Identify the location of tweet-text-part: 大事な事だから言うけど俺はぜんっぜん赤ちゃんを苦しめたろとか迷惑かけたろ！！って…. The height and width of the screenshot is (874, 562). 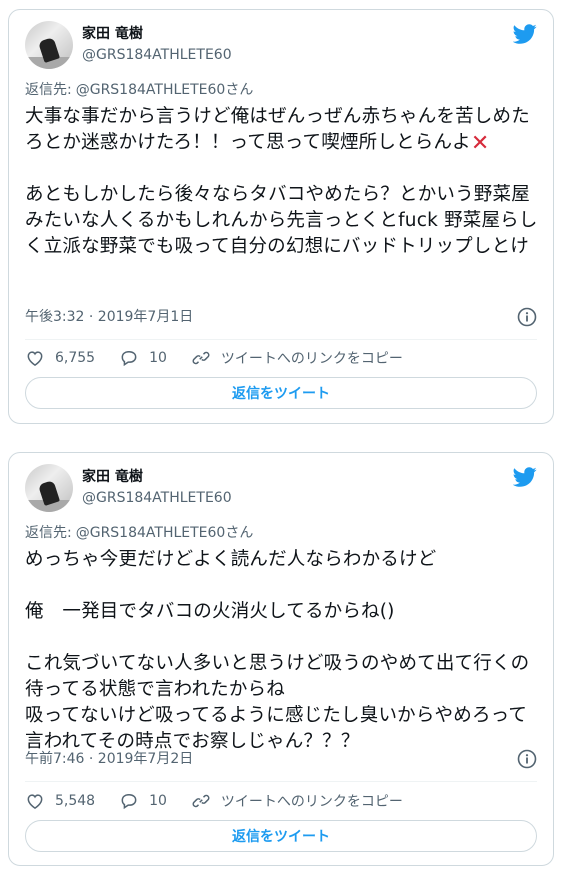
(277, 129).